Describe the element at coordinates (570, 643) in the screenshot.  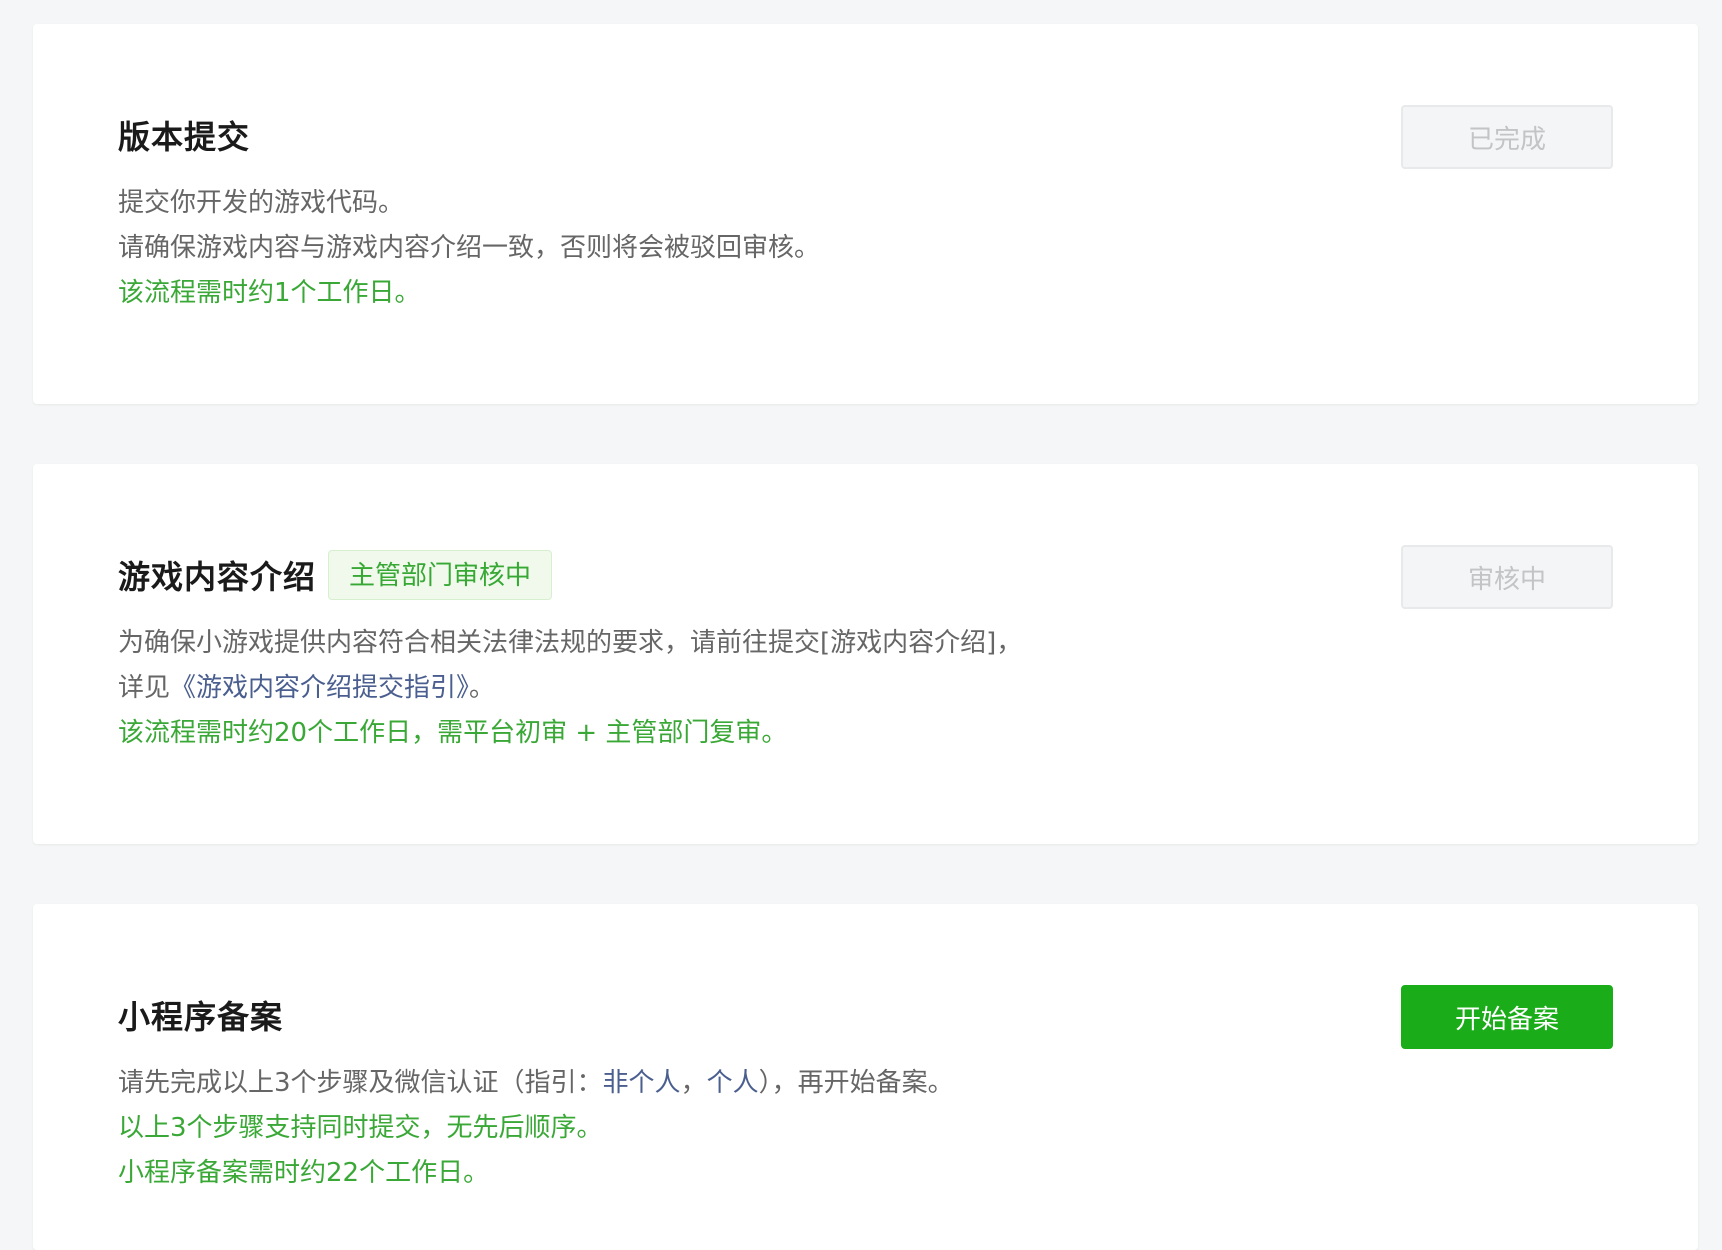
I see `description-line: 为确保小游戏提供内容符合相关法律法规的要求，请前往提交[游戏内容介绍]，` at that location.